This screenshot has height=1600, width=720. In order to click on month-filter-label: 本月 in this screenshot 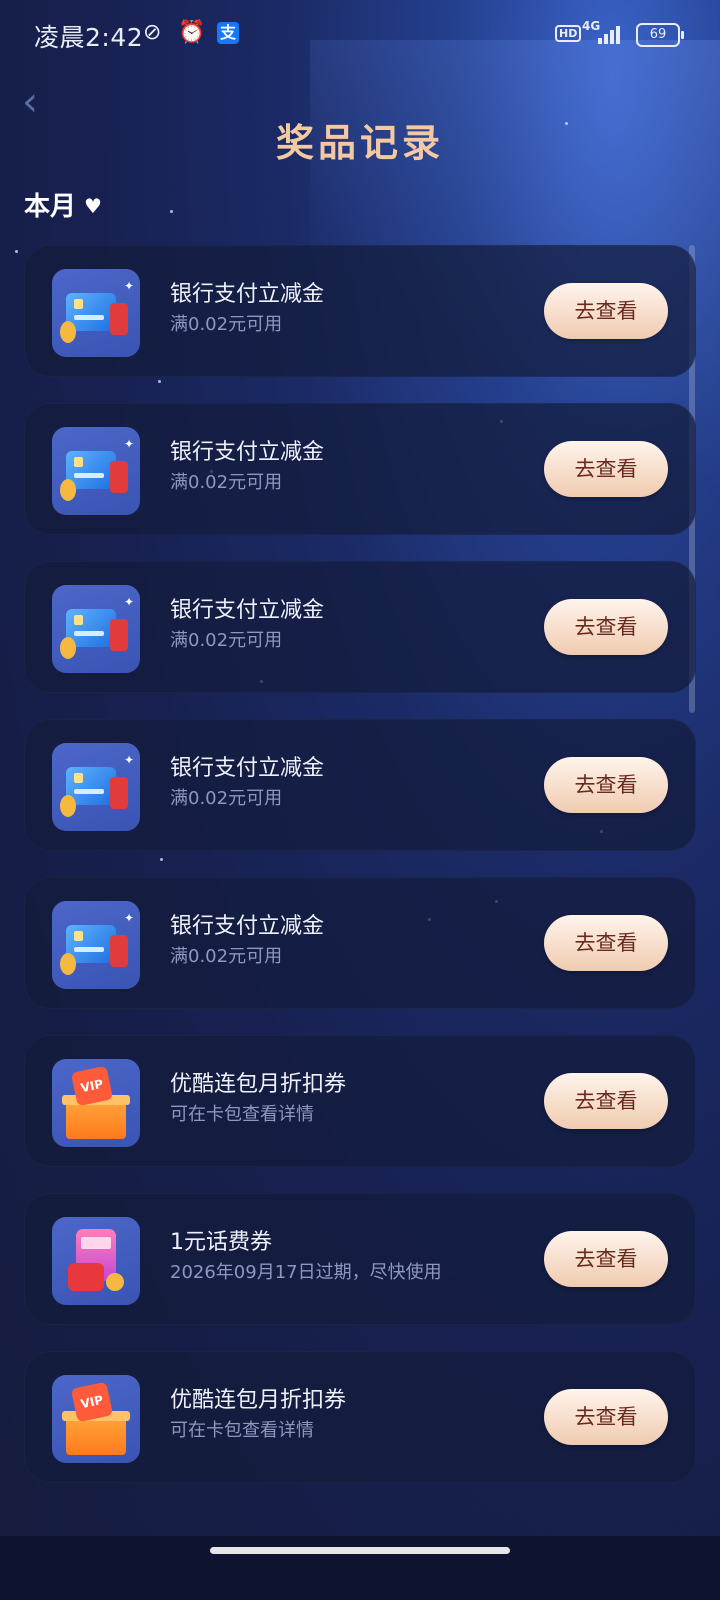, I will do `click(50, 207)`.